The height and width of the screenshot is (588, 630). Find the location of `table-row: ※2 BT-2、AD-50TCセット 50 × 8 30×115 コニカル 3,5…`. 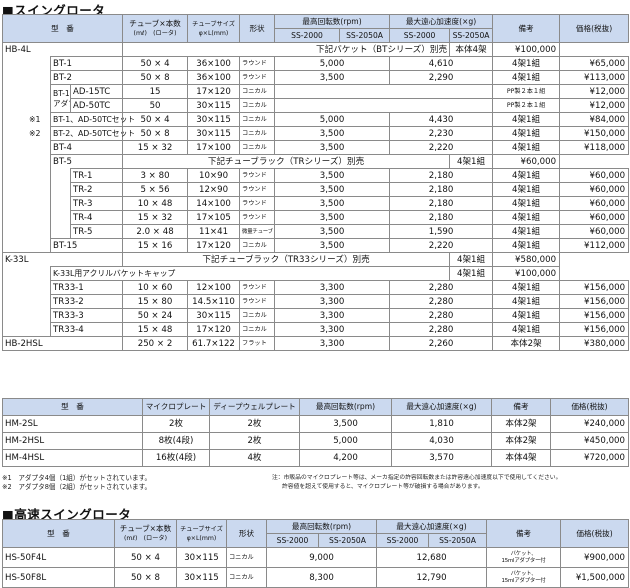

table-row: ※2 BT-2、AD-50TCセット 50 × 8 30×115 コニカル 3,5… is located at coordinates (316, 133).